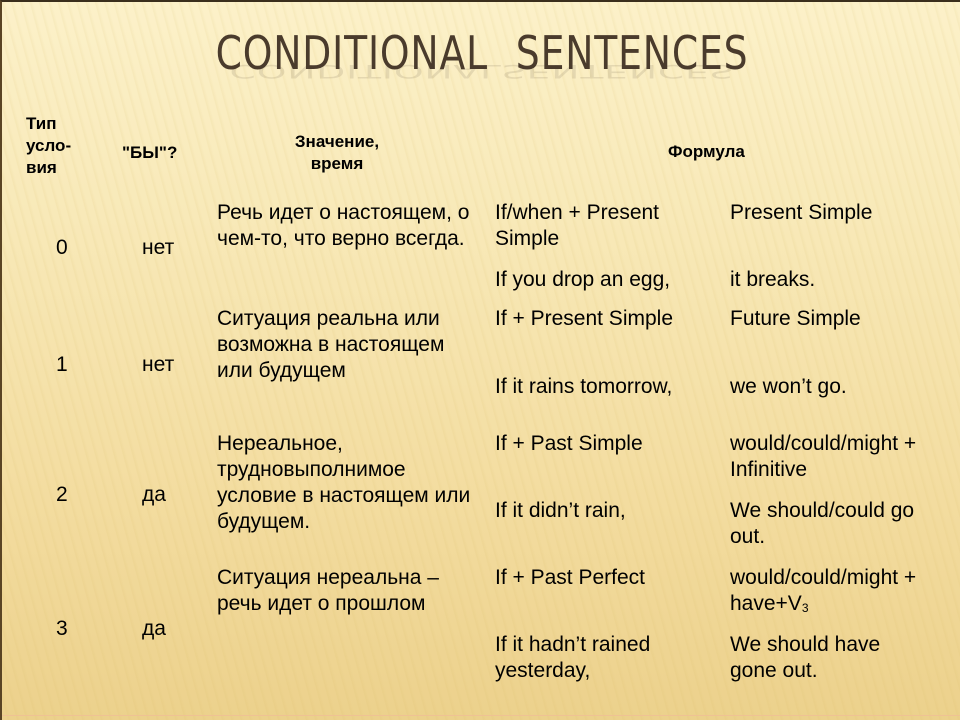 The image size is (960, 720). Describe the element at coordinates (577, 225) in the screenshot. I see `row-0-formula-if: If/when + Present Simple` at that location.